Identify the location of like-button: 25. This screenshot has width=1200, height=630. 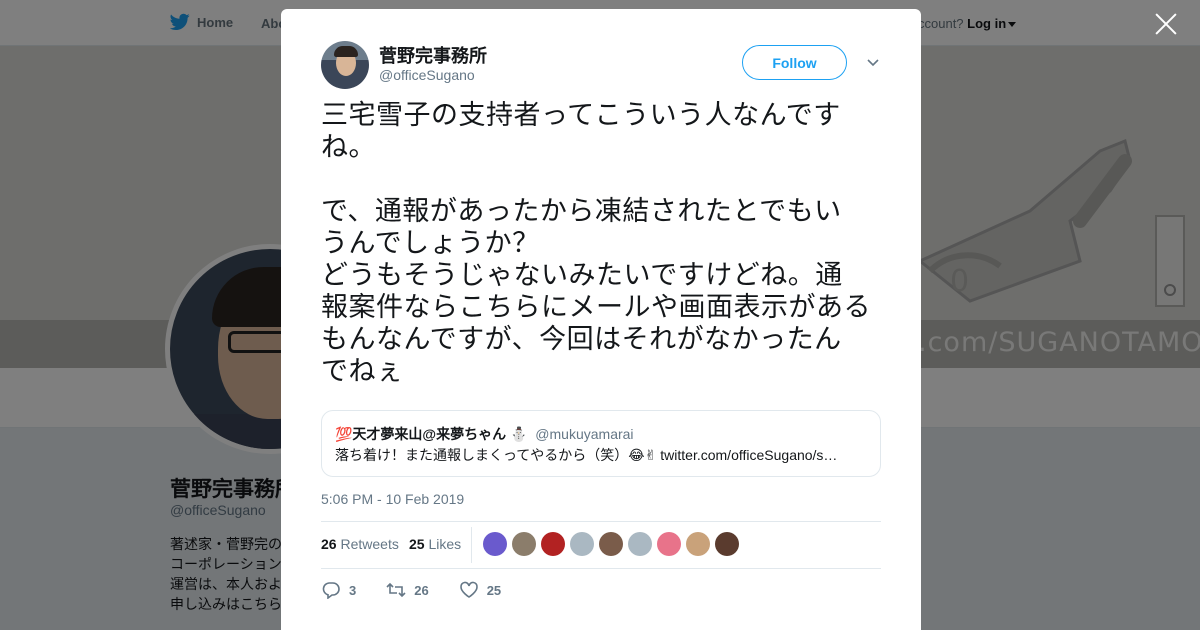
(480, 590).